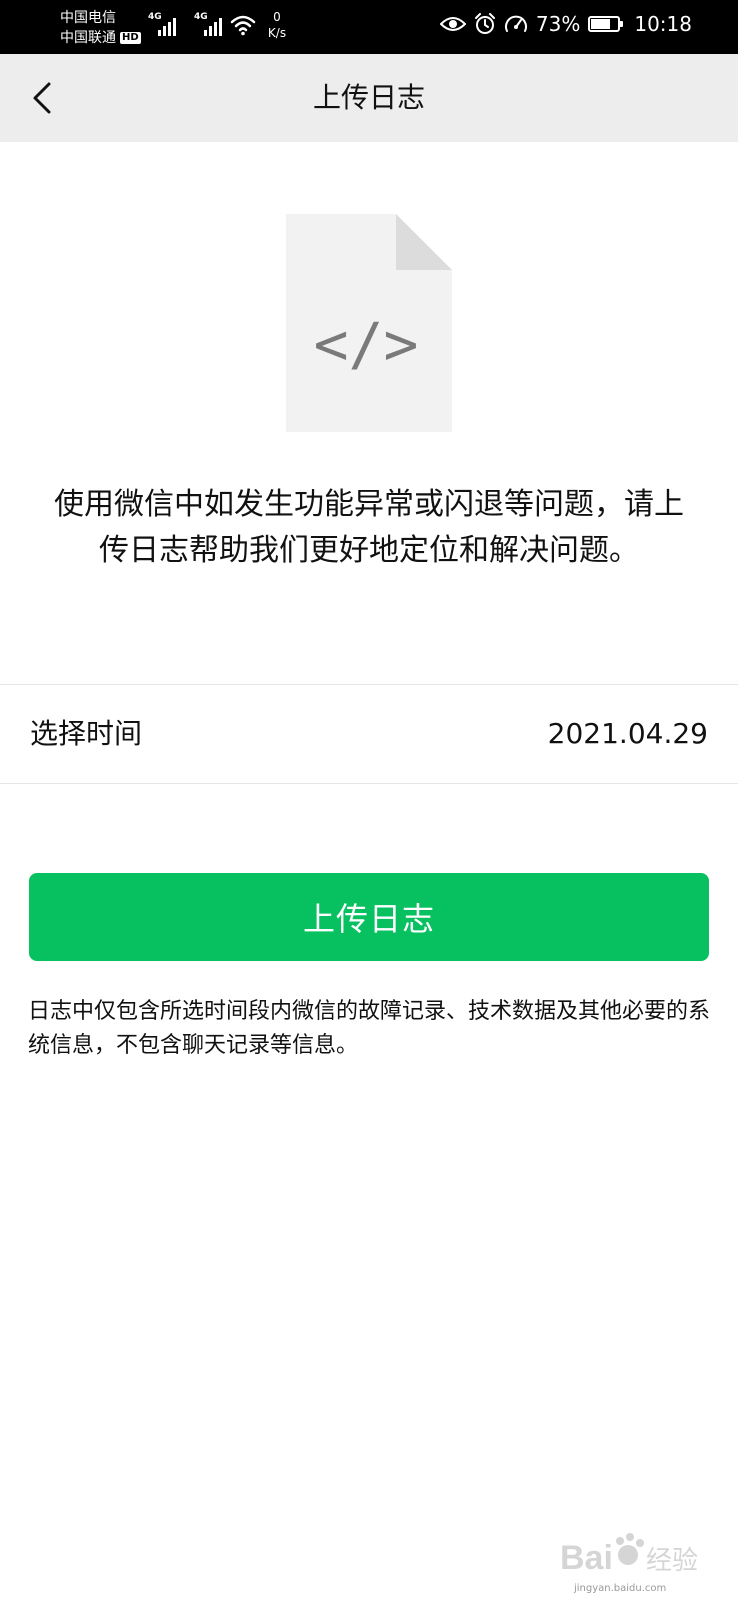 This screenshot has height=1600, width=738. I want to click on hd-badge: HD, so click(130, 38).